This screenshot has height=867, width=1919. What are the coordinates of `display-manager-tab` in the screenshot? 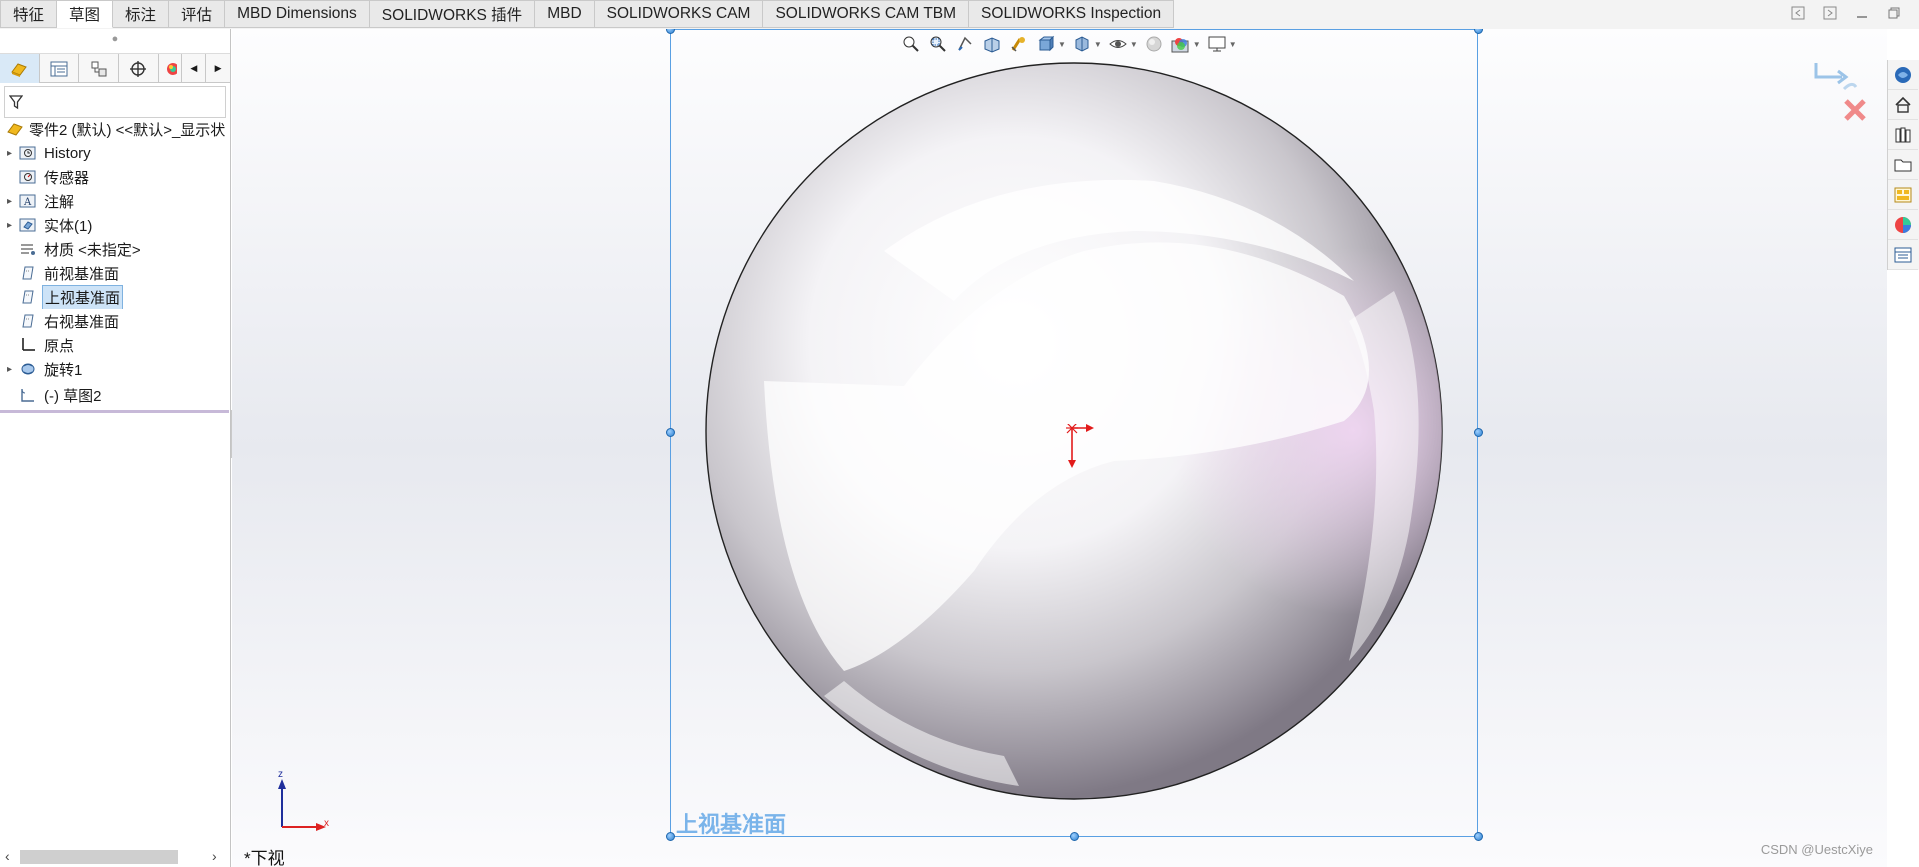 It's located at (171, 68).